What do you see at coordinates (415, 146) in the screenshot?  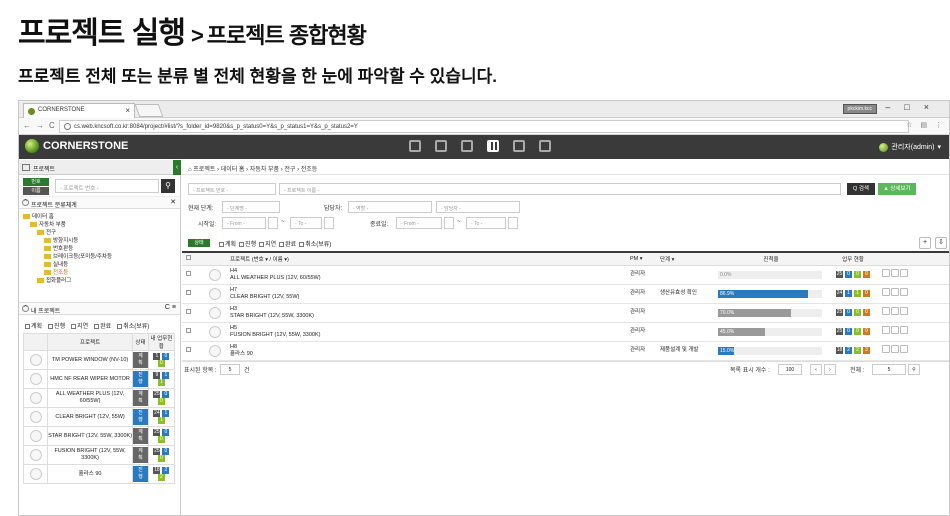 I see `dashboard-icon` at bounding box center [415, 146].